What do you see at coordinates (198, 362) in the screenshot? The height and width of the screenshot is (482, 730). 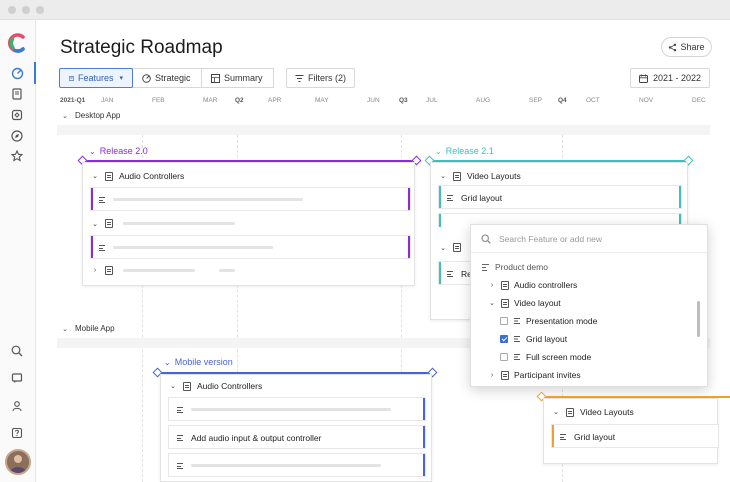 I see `mobile-version-label: ⌄ Mobile version` at bounding box center [198, 362].